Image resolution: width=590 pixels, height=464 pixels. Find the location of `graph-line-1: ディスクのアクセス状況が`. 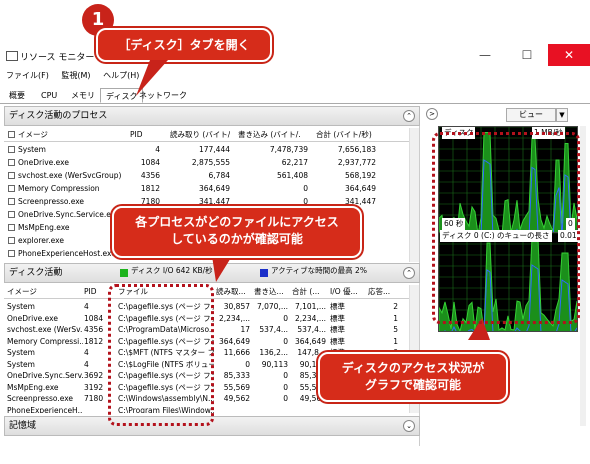

graph-line-1: ディスクのアクセス状況が is located at coordinates (413, 368).